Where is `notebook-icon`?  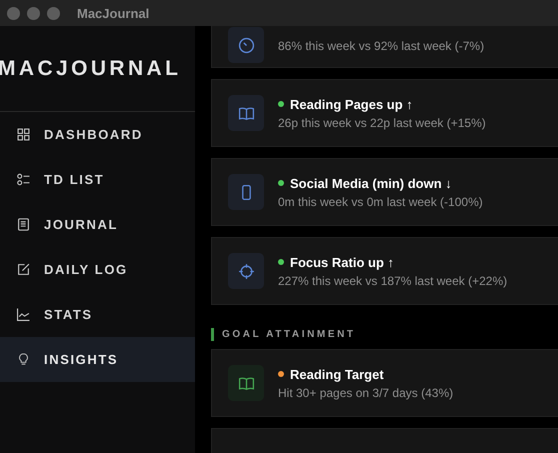 notebook-icon is located at coordinates (23, 224).